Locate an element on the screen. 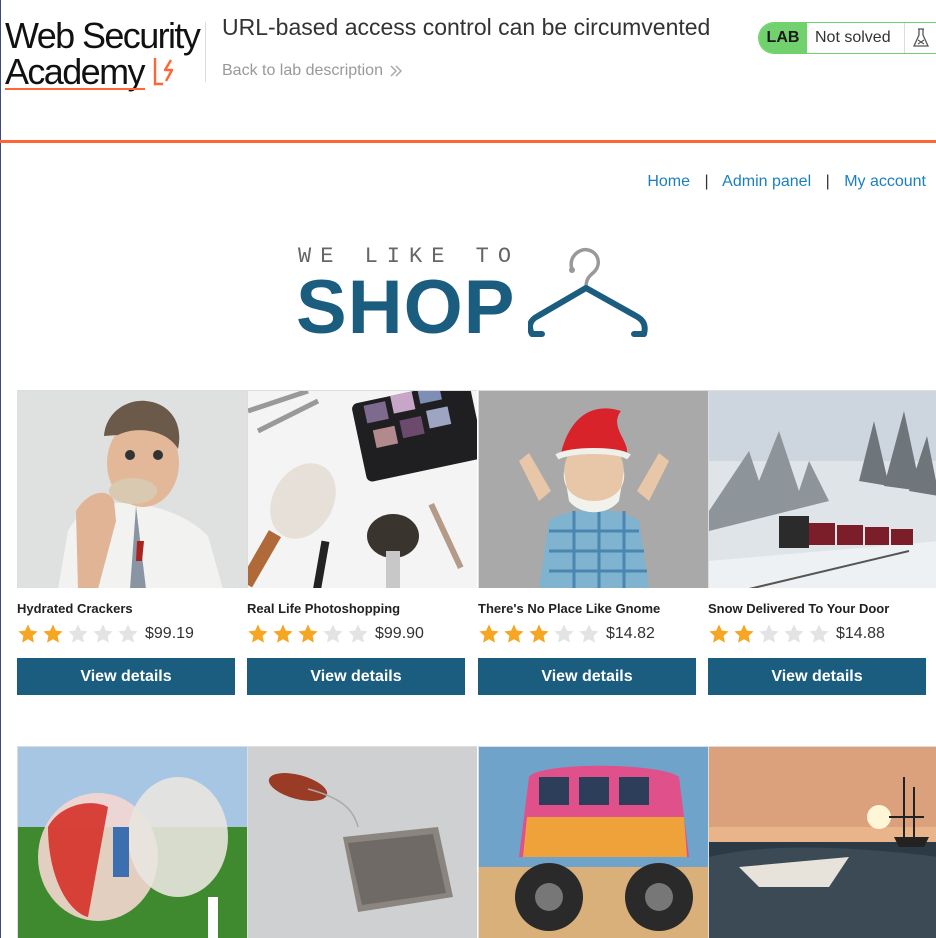  product-rating: $99.90 is located at coordinates (356, 634).